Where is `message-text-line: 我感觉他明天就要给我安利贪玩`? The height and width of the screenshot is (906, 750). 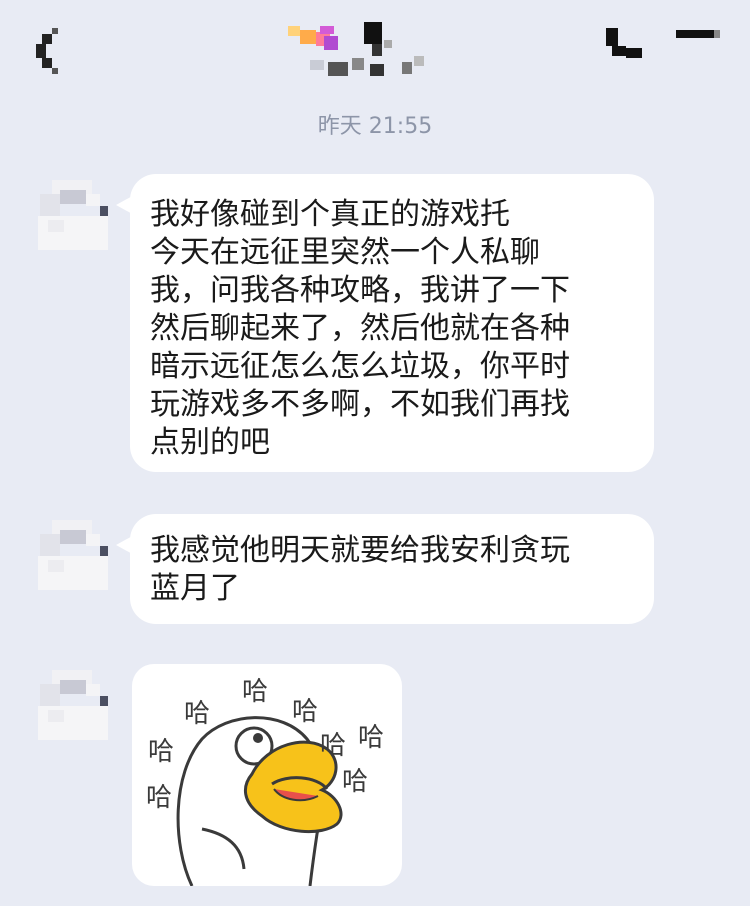 message-text-line: 我感觉他明天就要给我安利贪玩 is located at coordinates (360, 550).